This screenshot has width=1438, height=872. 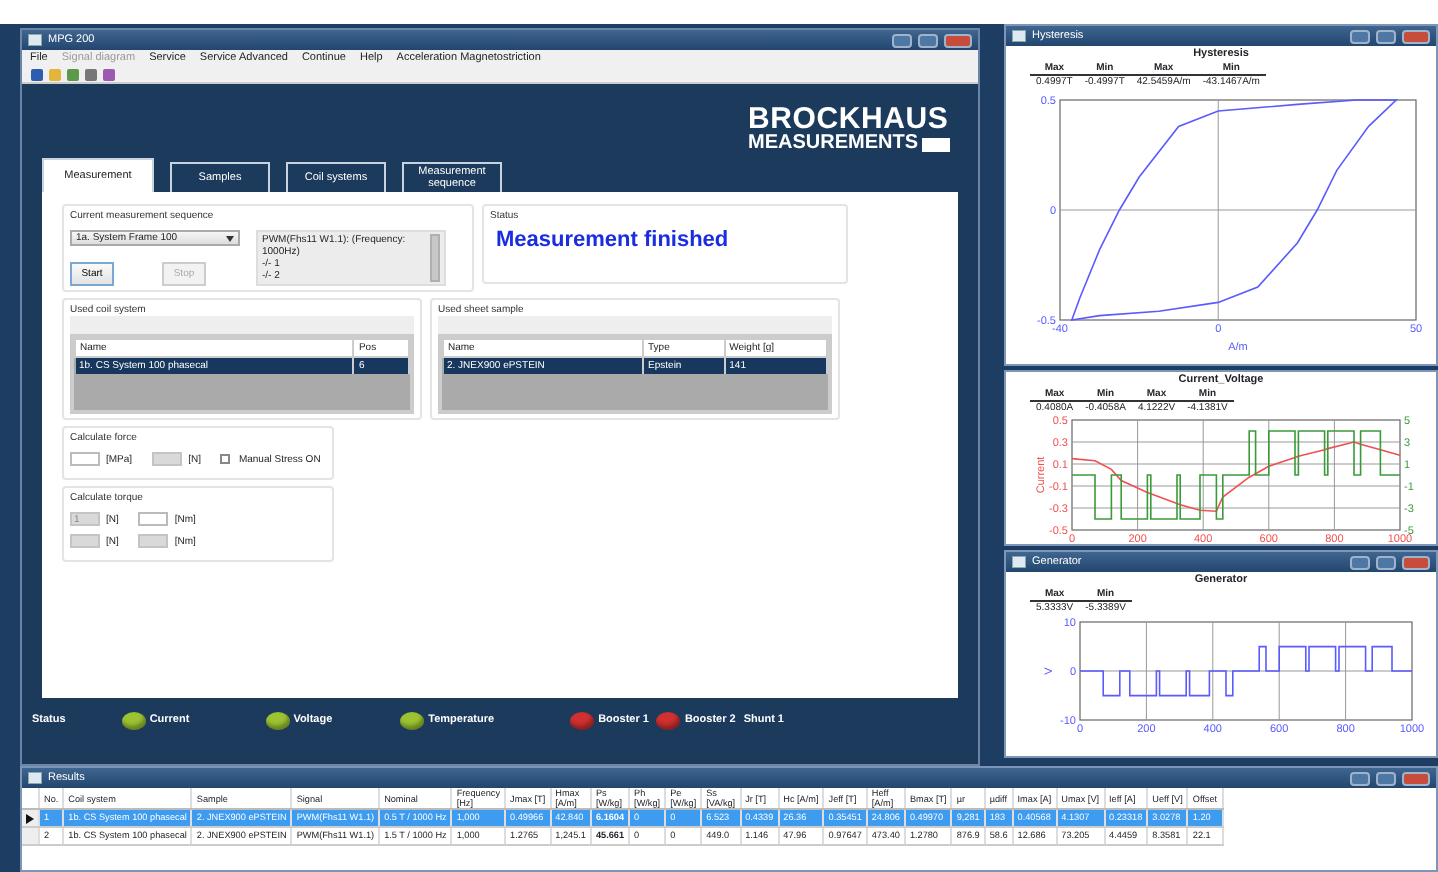 What do you see at coordinates (936, 144) in the screenshot?
I see `logo-bar` at bounding box center [936, 144].